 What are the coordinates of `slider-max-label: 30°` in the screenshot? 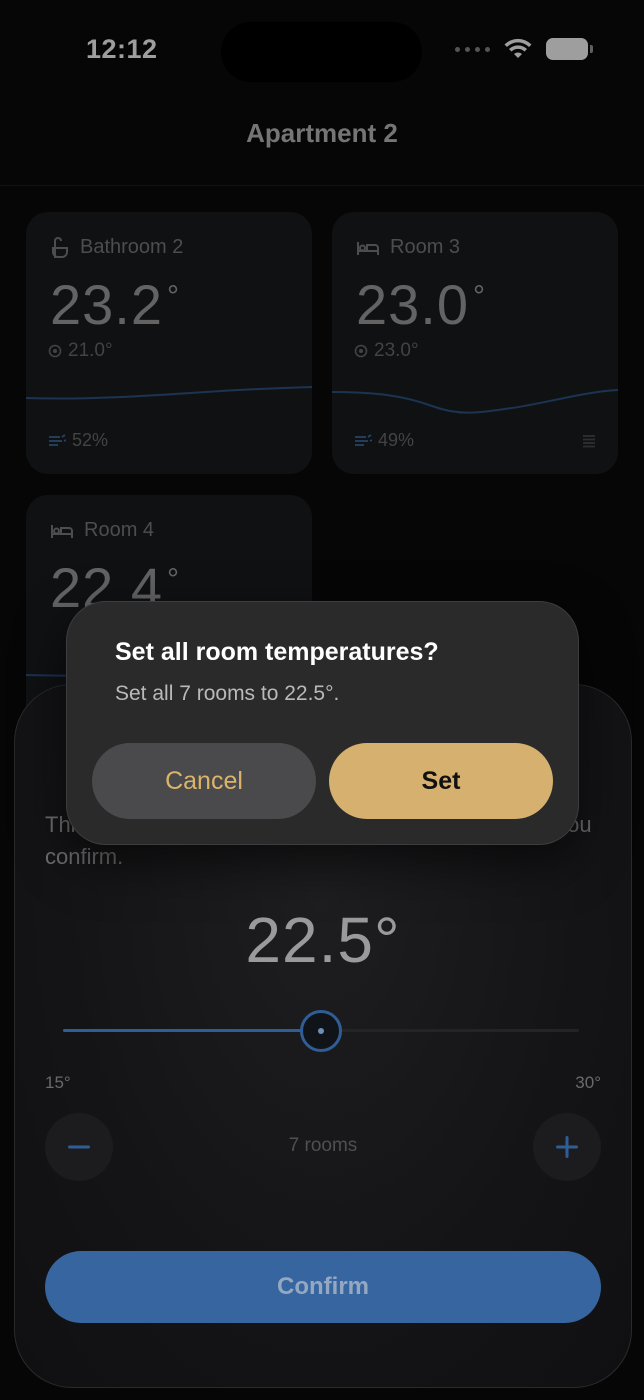 It's located at (588, 1082).